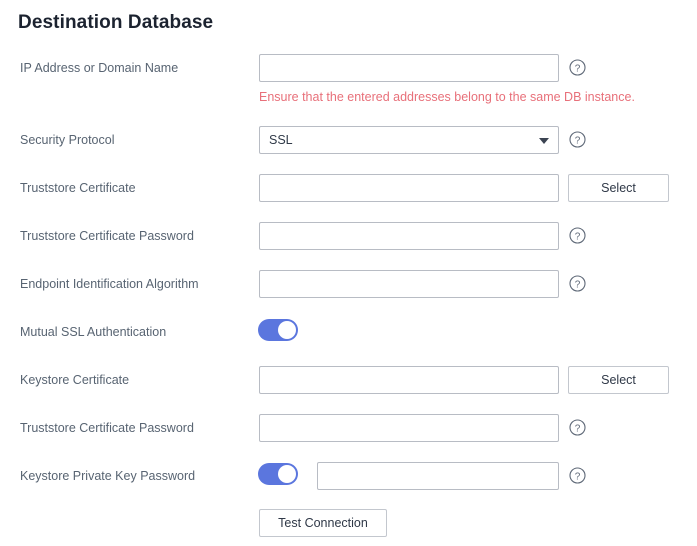 The width and height of the screenshot is (697, 546). Describe the element at coordinates (438, 476) in the screenshot. I see `keystore-private-key-password-input` at that location.